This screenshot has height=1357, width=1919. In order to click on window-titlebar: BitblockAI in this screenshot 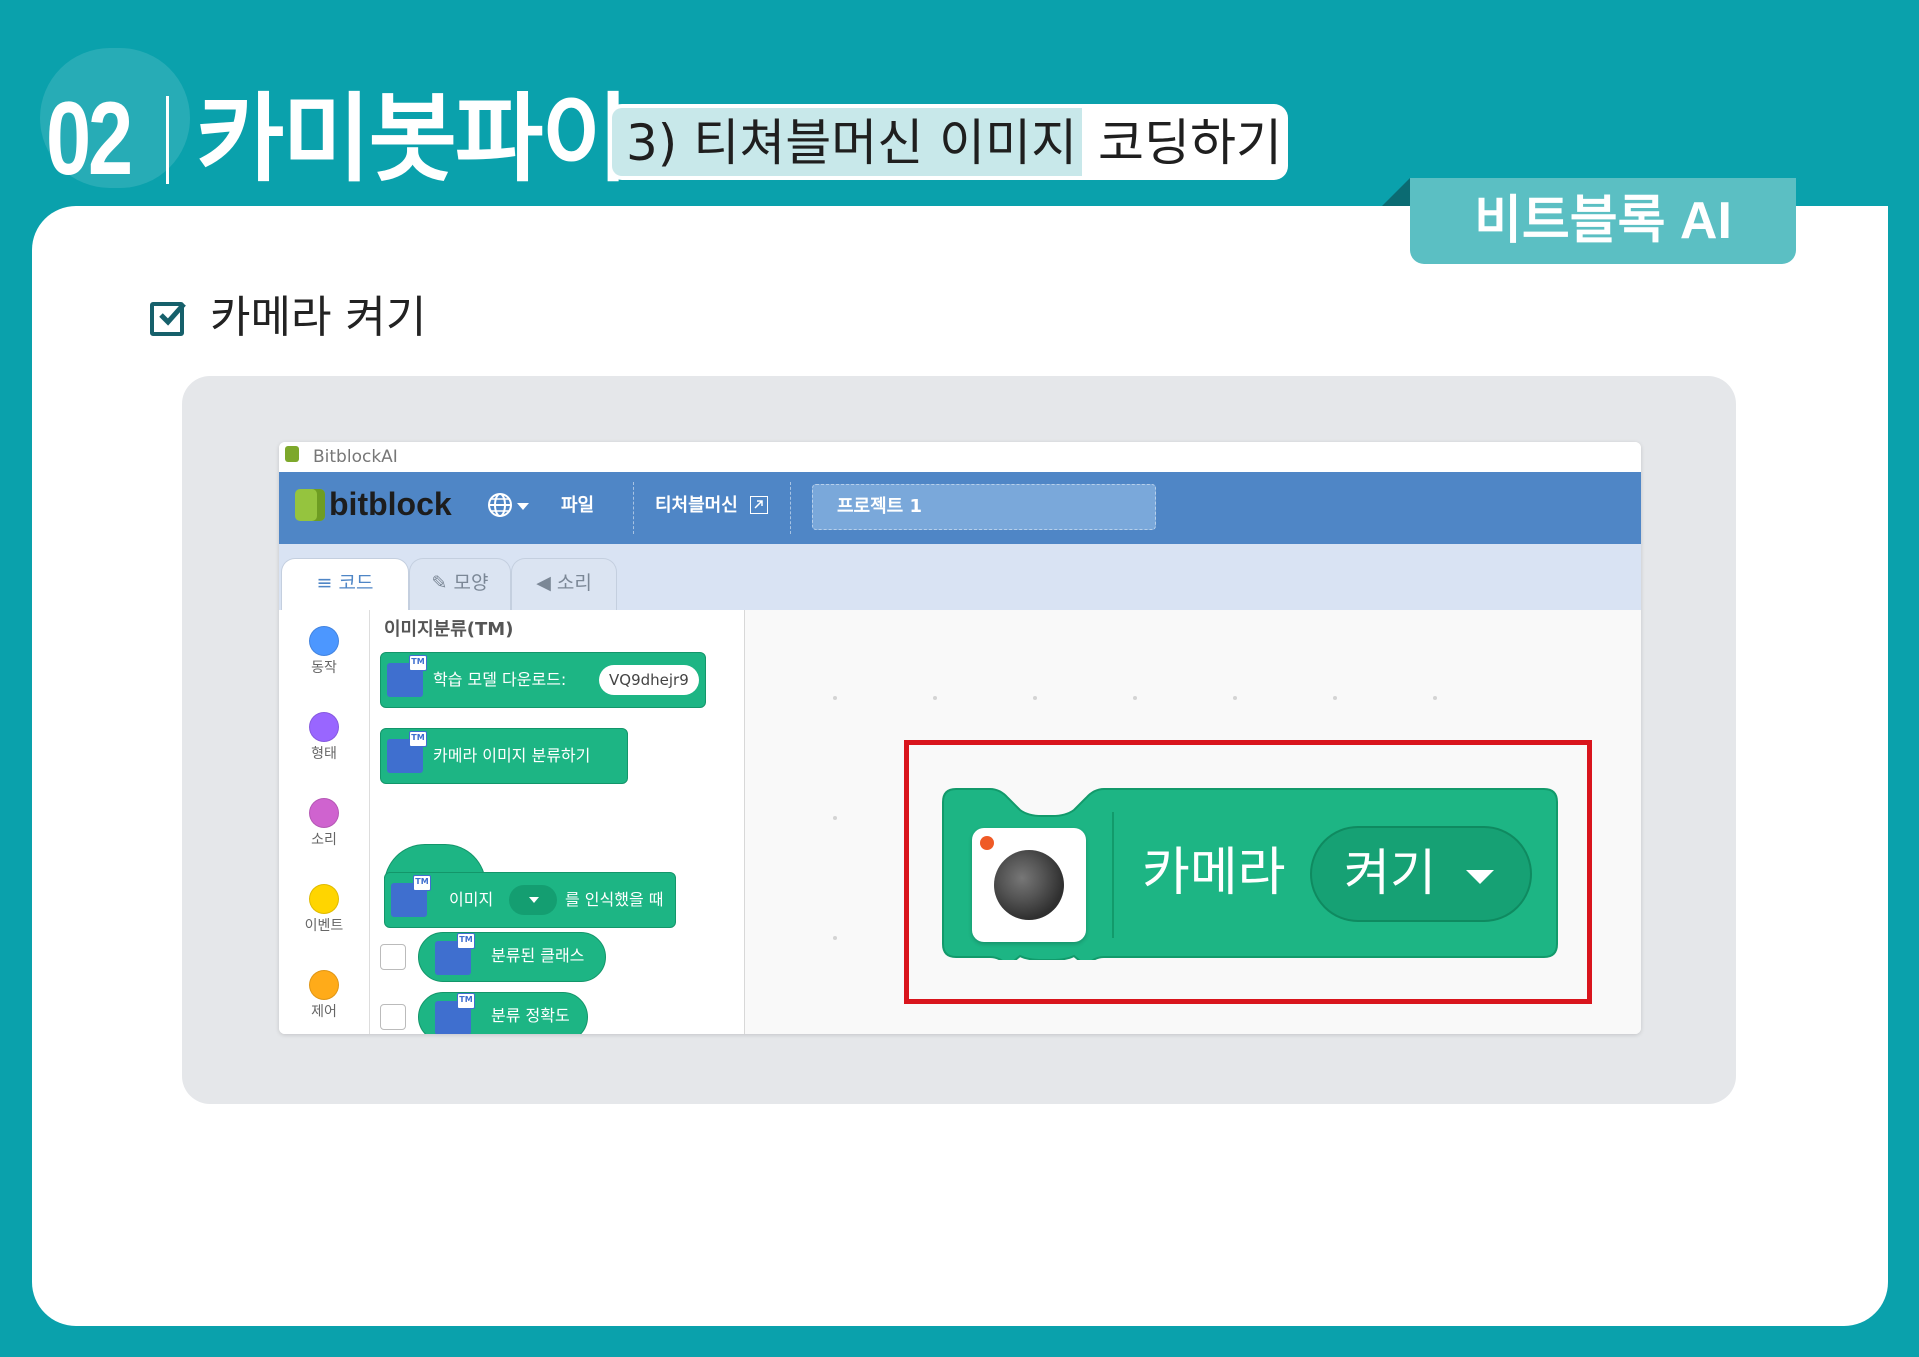, I will do `click(960, 457)`.